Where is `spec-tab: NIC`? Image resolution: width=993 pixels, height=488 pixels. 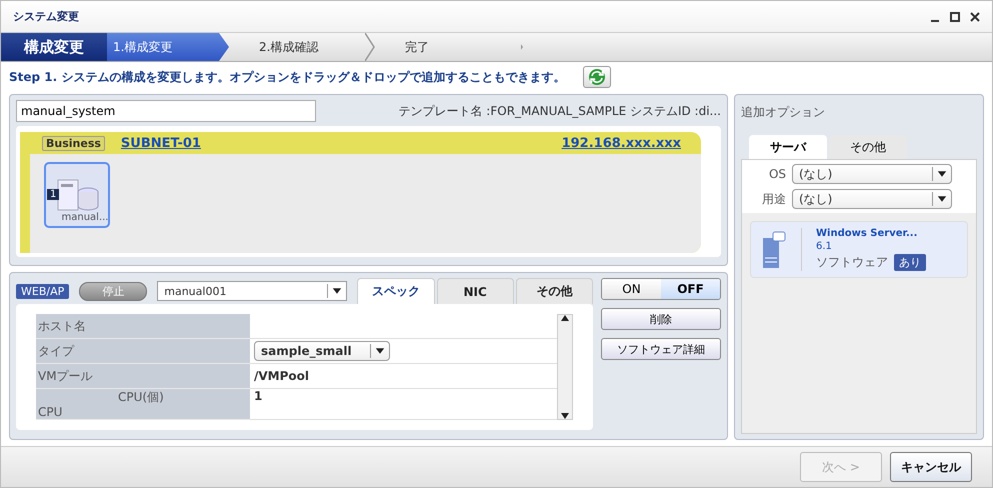
spec-tab: NIC is located at coordinates (475, 291).